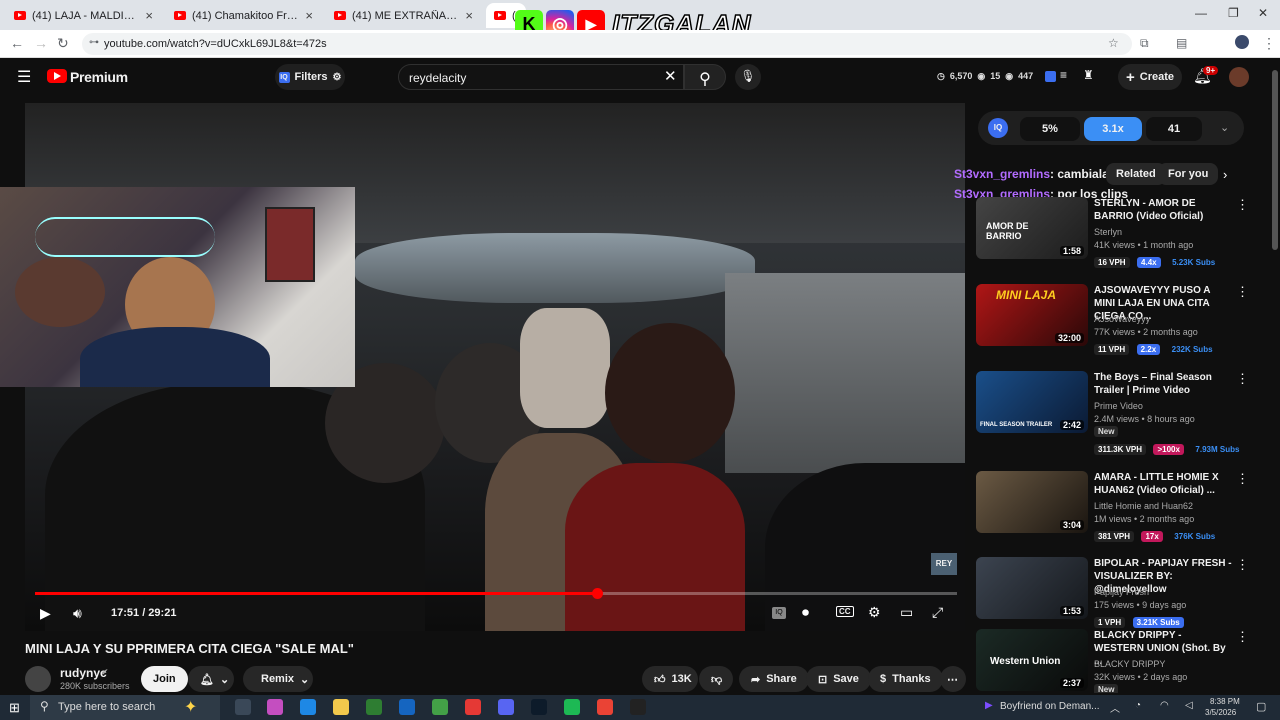 The width and height of the screenshot is (1280, 720). I want to click on browser-tab-1: (41) LAJA - MALDITO ANIMAL×, so click(83, 15).